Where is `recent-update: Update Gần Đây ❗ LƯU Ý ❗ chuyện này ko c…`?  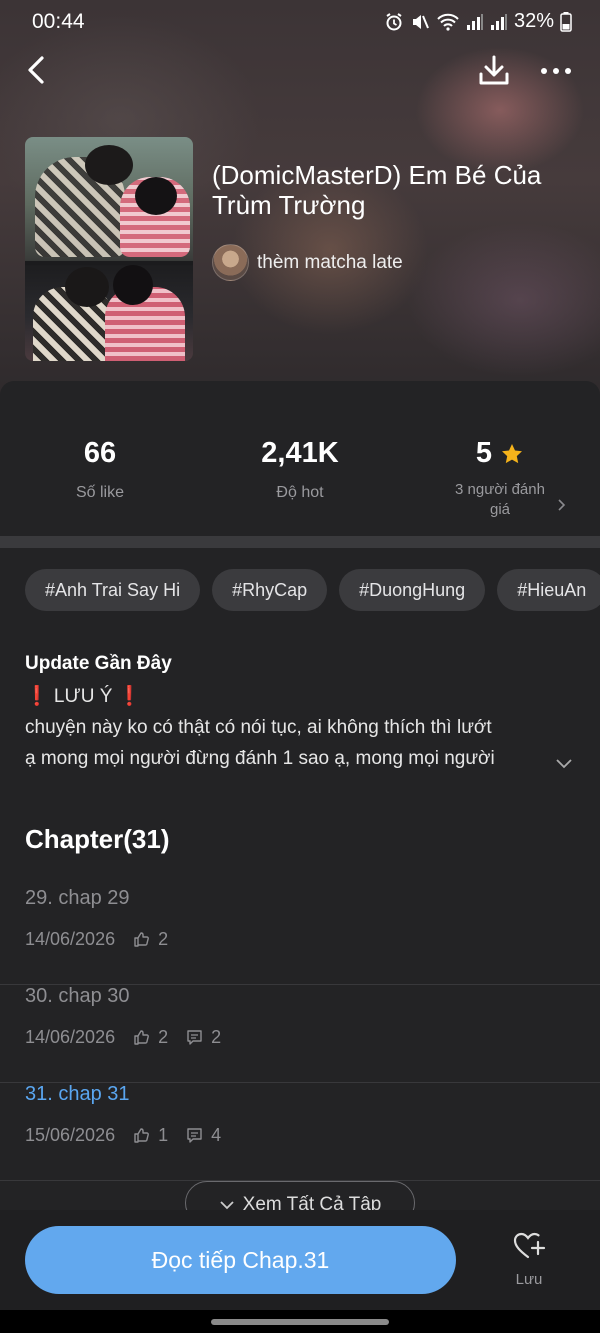 recent-update: Update Gần Đây ❗ LƯU Ý ❗ chuyện này ko c… is located at coordinates (302, 713).